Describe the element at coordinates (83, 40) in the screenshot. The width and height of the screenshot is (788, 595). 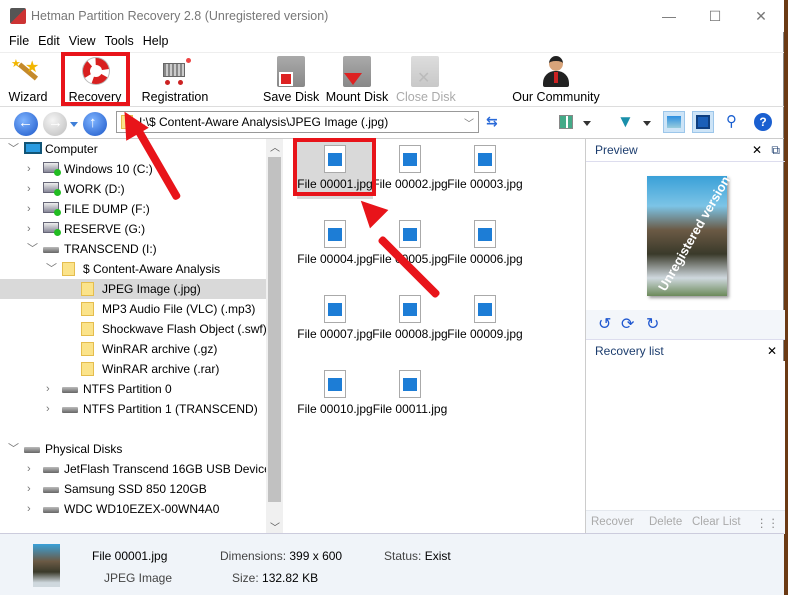
I see `menu-view: View` at that location.